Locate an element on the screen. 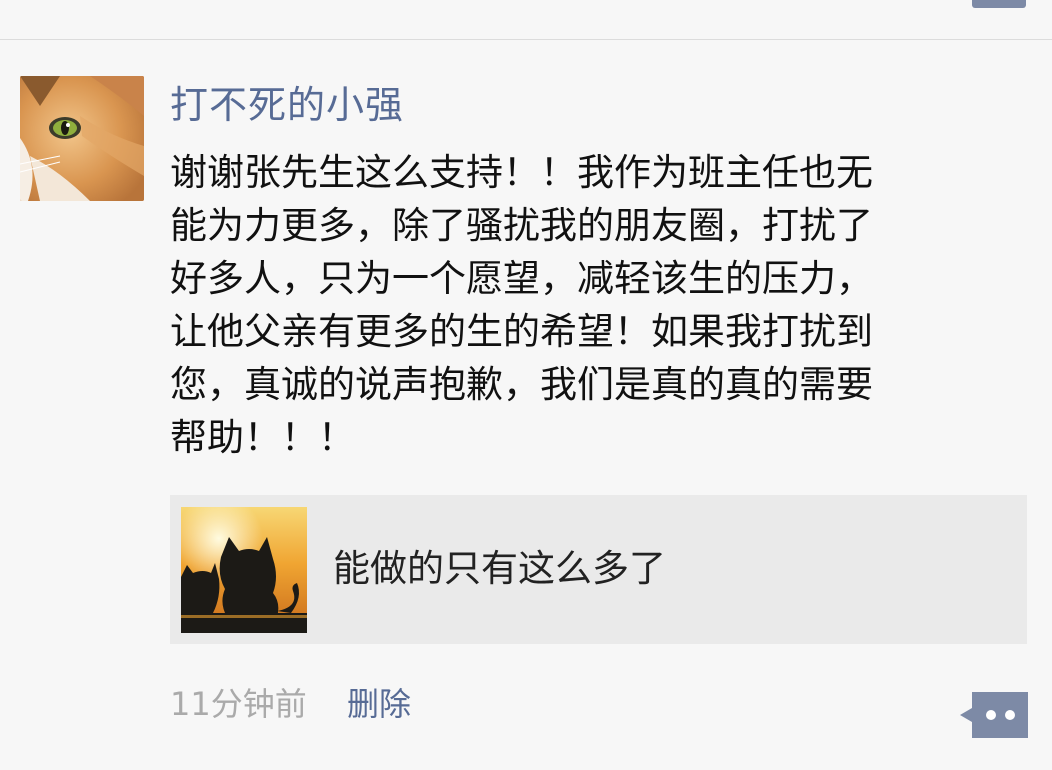  delete-link: 删除 is located at coordinates (379, 704).